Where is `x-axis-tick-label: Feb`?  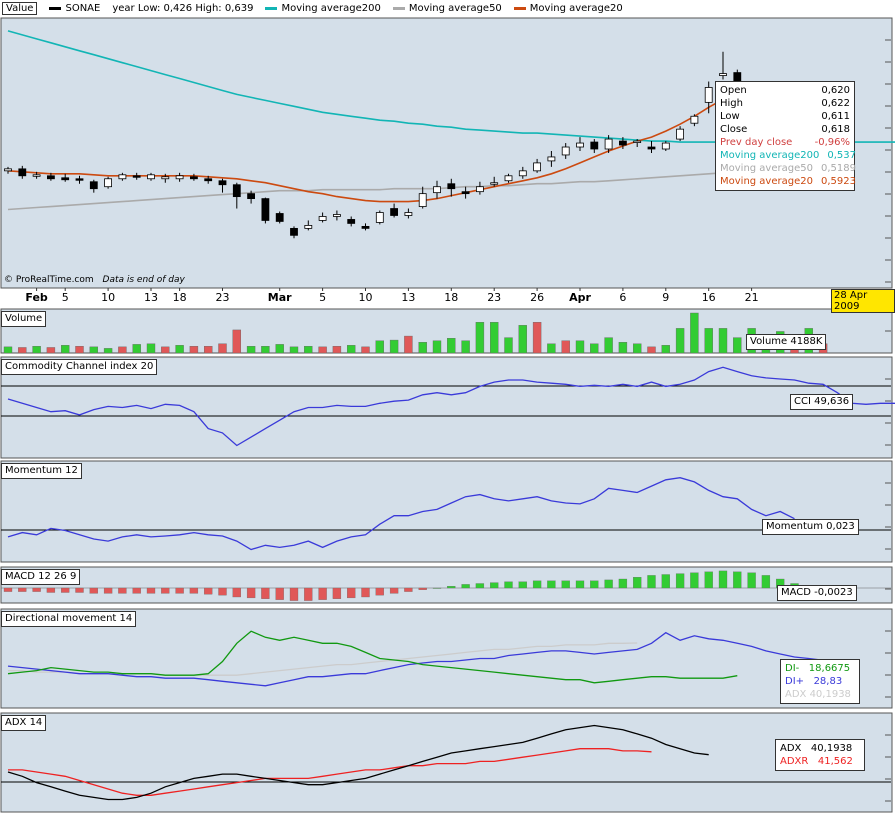 x-axis-tick-label: Feb is located at coordinates (36, 297).